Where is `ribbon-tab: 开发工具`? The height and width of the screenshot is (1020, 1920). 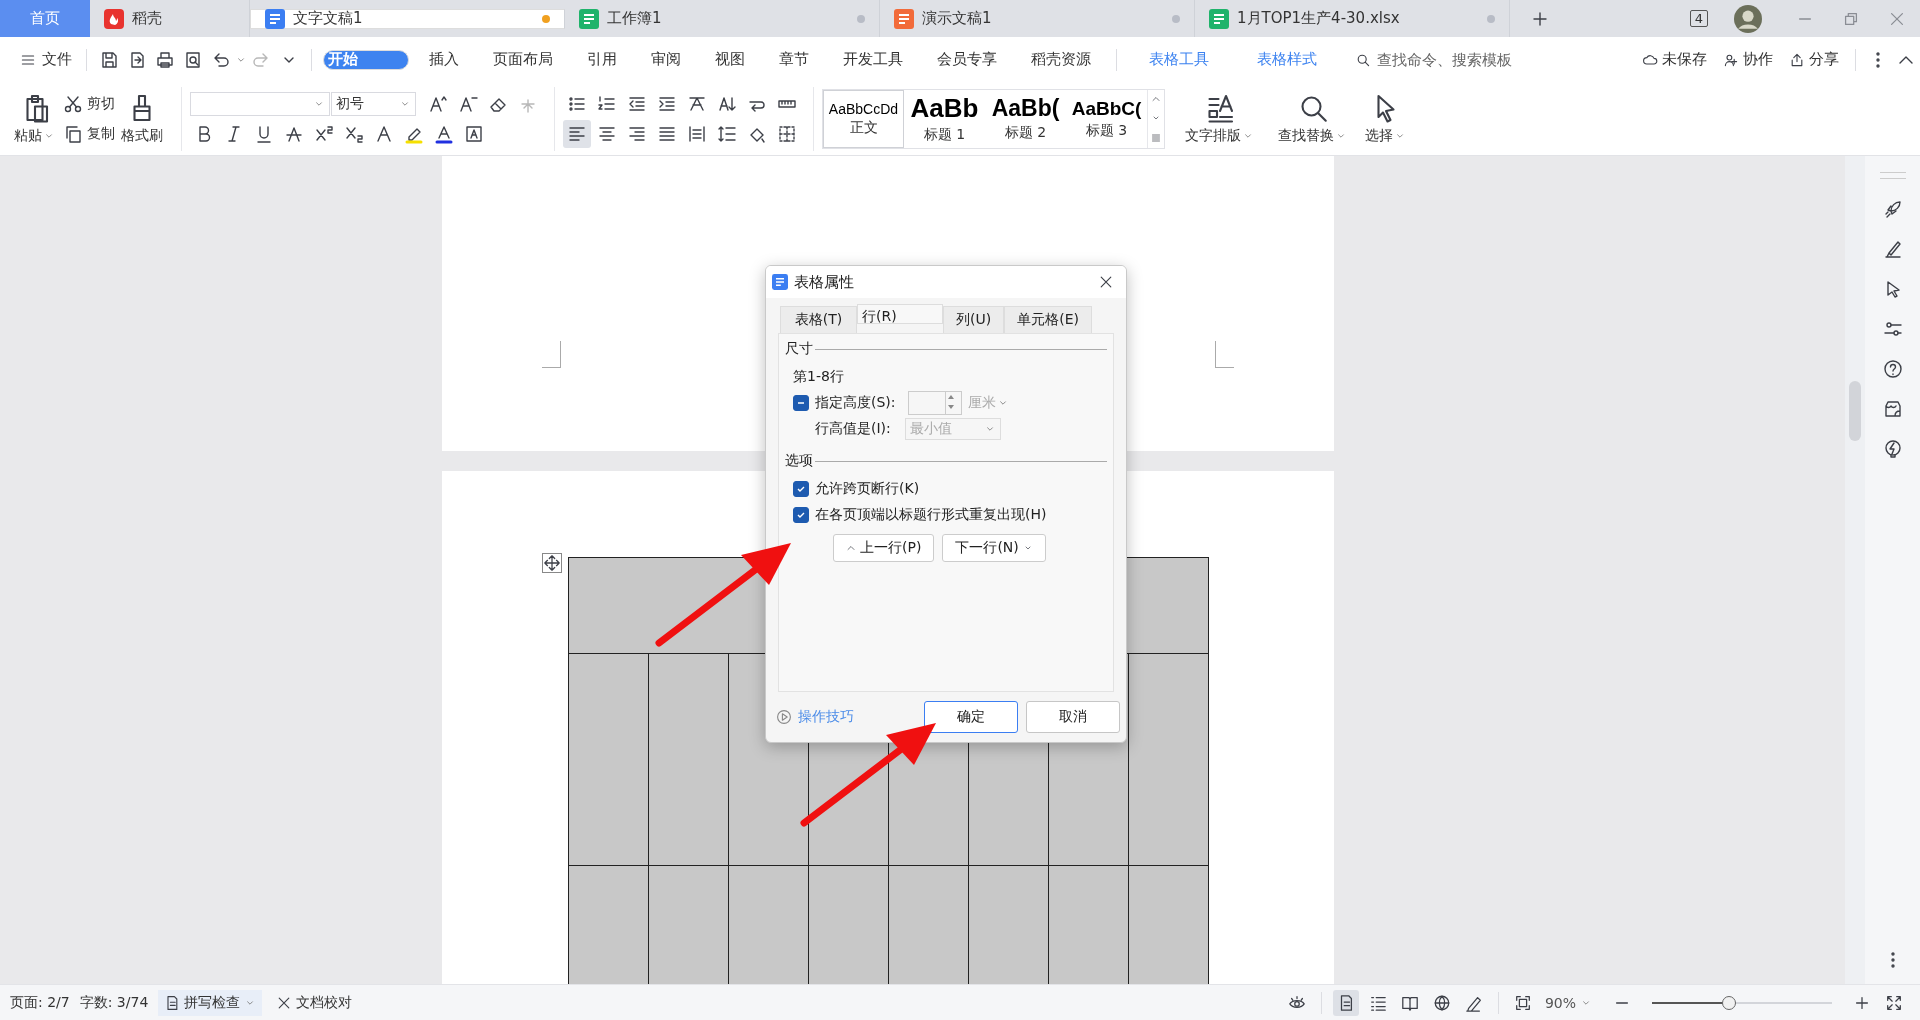
ribbon-tab: 开发工具 is located at coordinates (873, 59).